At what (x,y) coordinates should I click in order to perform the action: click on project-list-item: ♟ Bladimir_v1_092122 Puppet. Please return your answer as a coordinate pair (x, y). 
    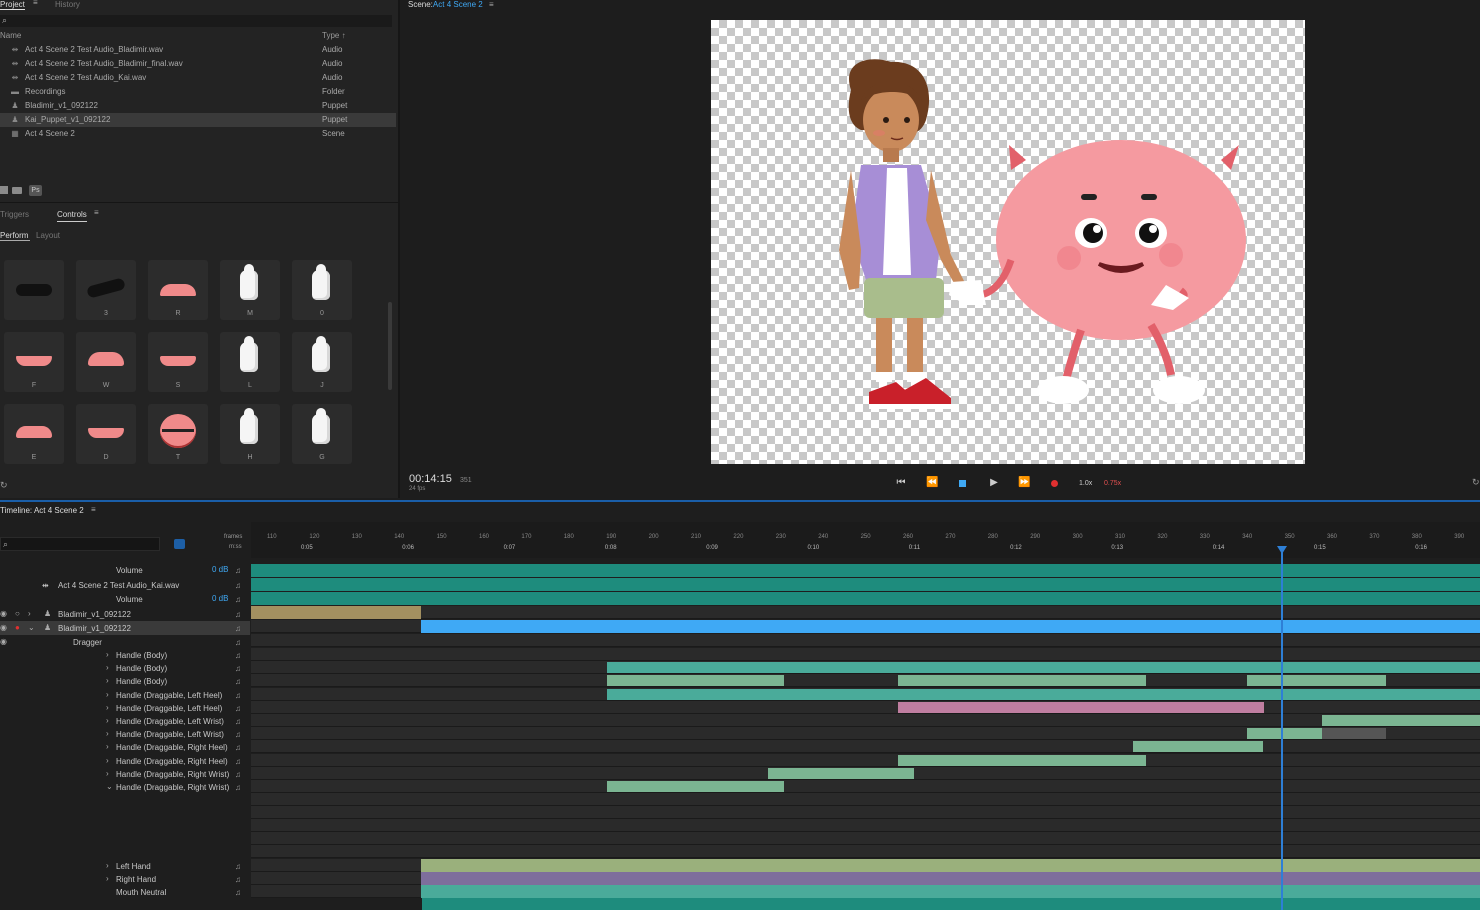
    Looking at the image, I should click on (198, 106).